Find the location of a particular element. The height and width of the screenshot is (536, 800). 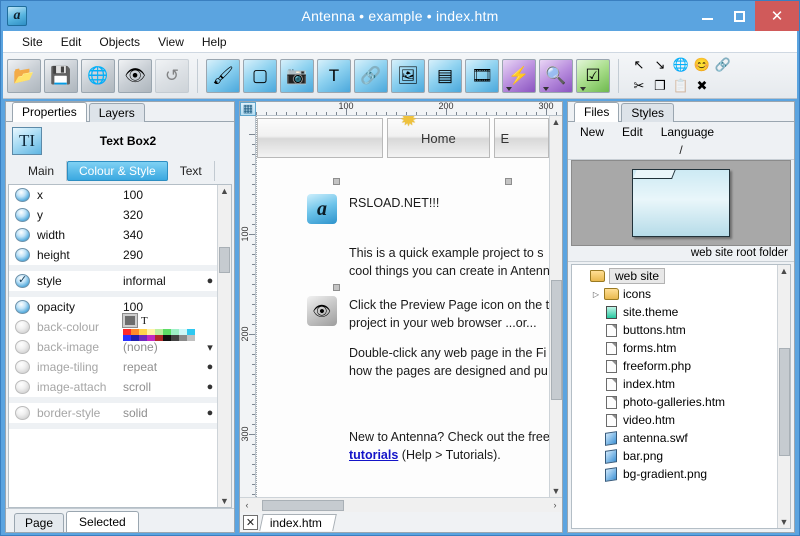

property-dropdown-icon: ▾ is located at coordinates (210, 347).